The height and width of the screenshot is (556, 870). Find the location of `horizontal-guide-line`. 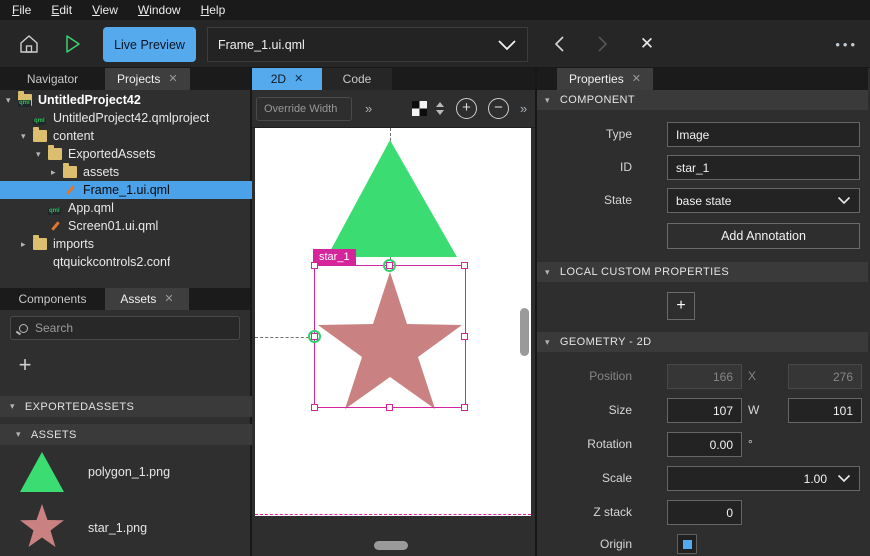

horizontal-guide-line is located at coordinates (284, 337).